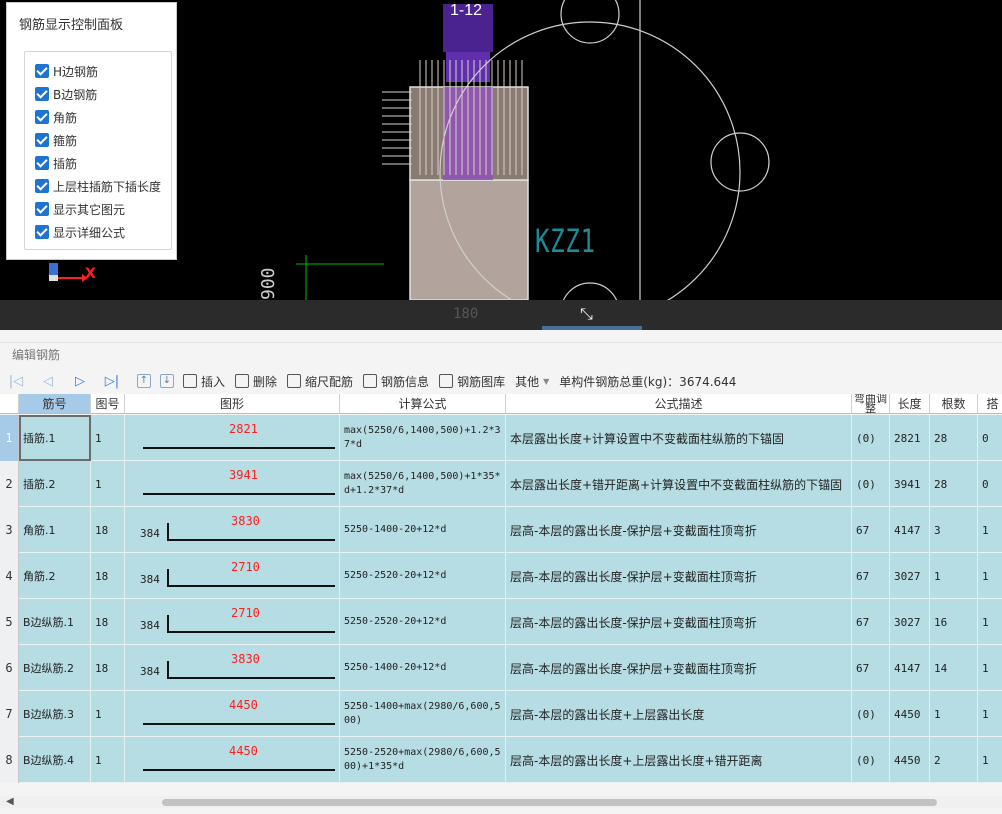 Image resolution: width=1002 pixels, height=814 pixels. What do you see at coordinates (679, 484) in the screenshot?
I see `description-cell: 本层露出长度+错开距离+计算设置中不变截面柱纵筋的下锚固` at bounding box center [679, 484].